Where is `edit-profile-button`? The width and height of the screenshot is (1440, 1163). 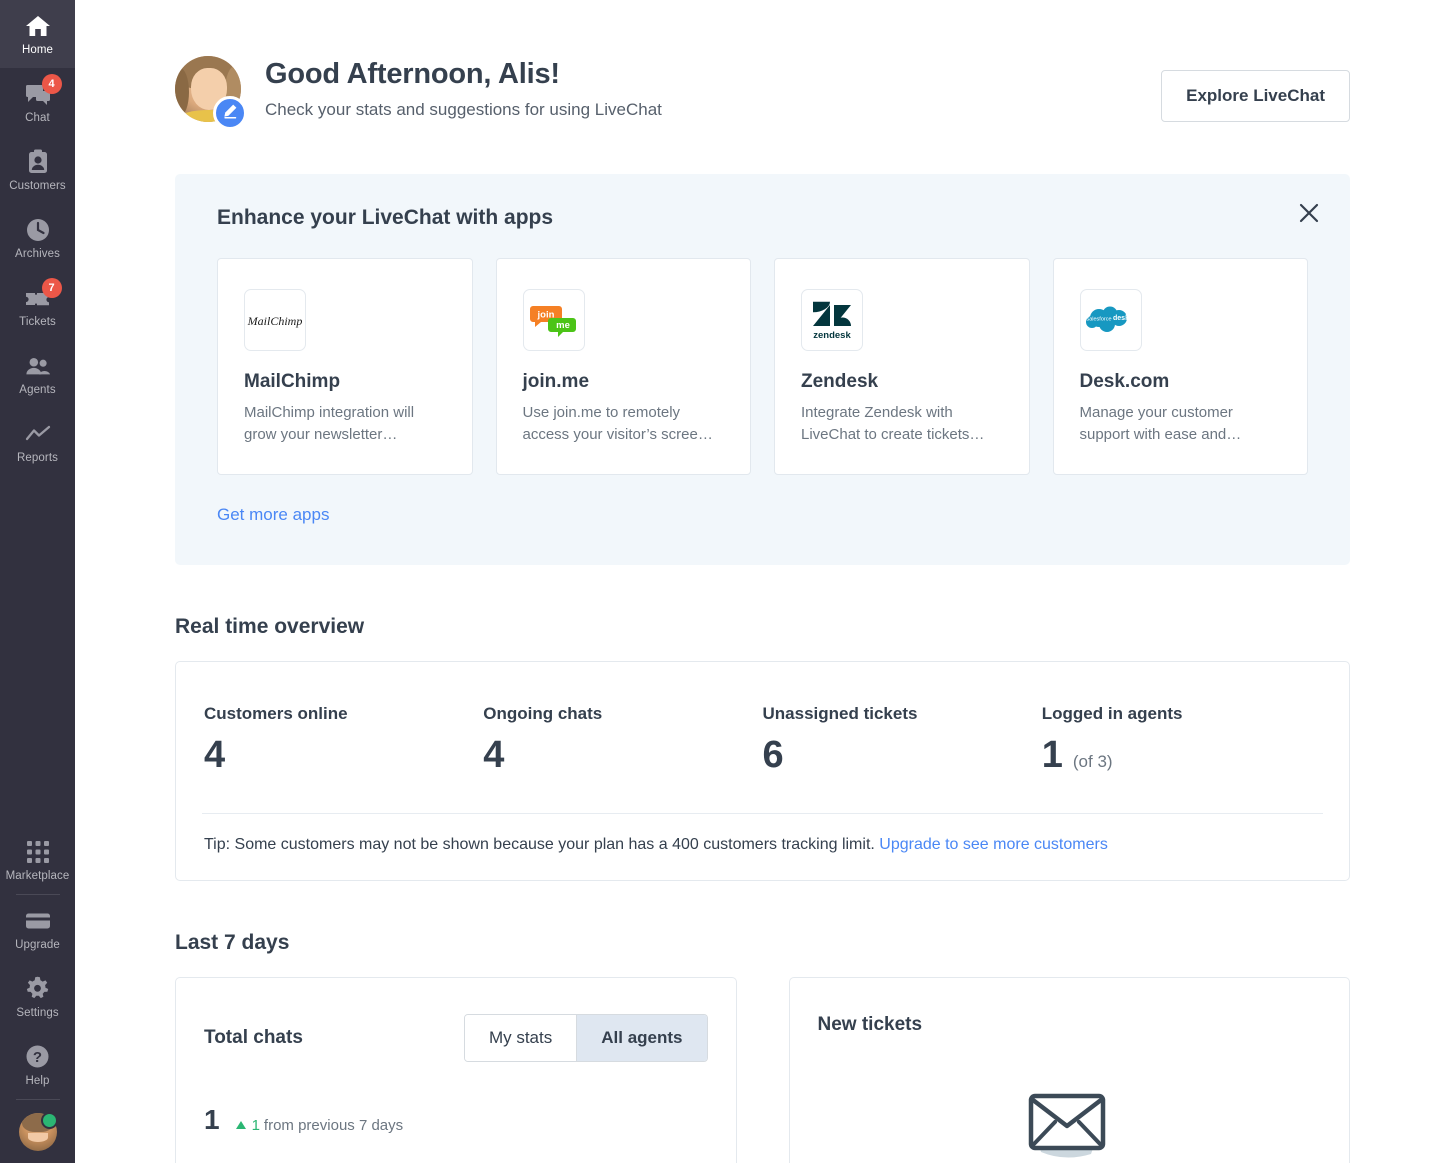 edit-profile-button is located at coordinates (230, 113).